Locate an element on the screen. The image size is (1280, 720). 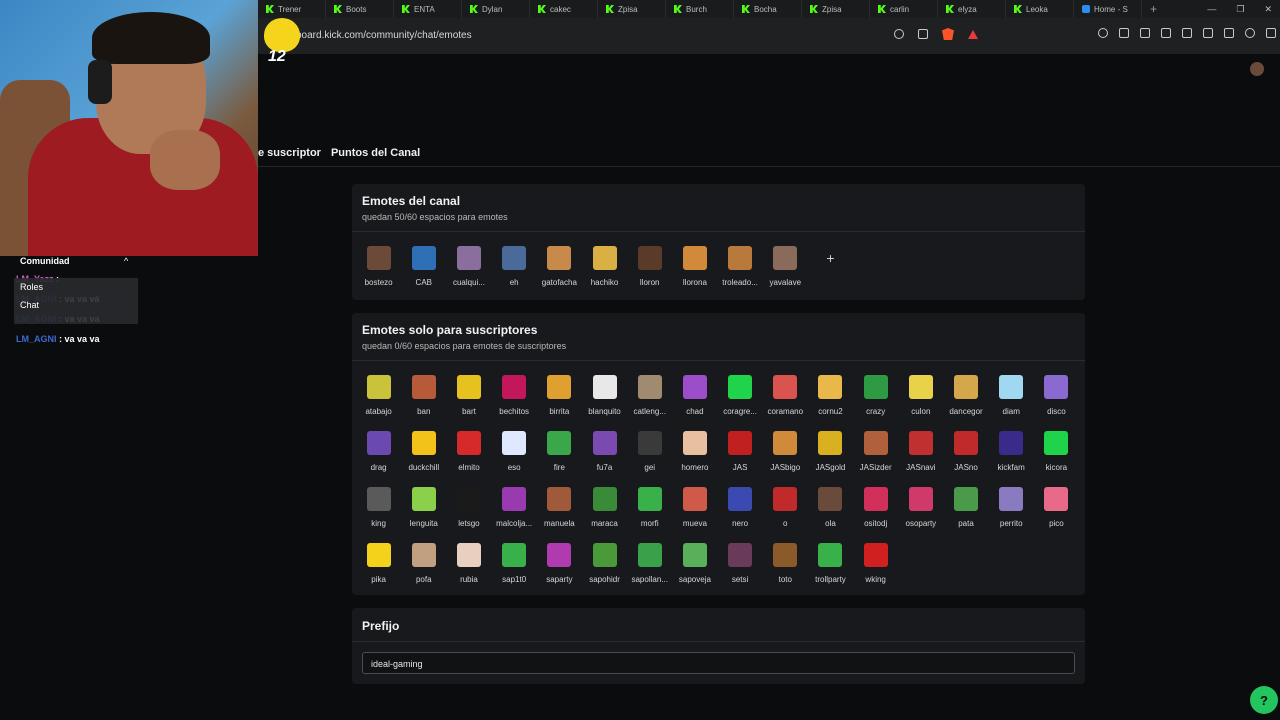
emote-item: bart is located at coordinates (468, 397).